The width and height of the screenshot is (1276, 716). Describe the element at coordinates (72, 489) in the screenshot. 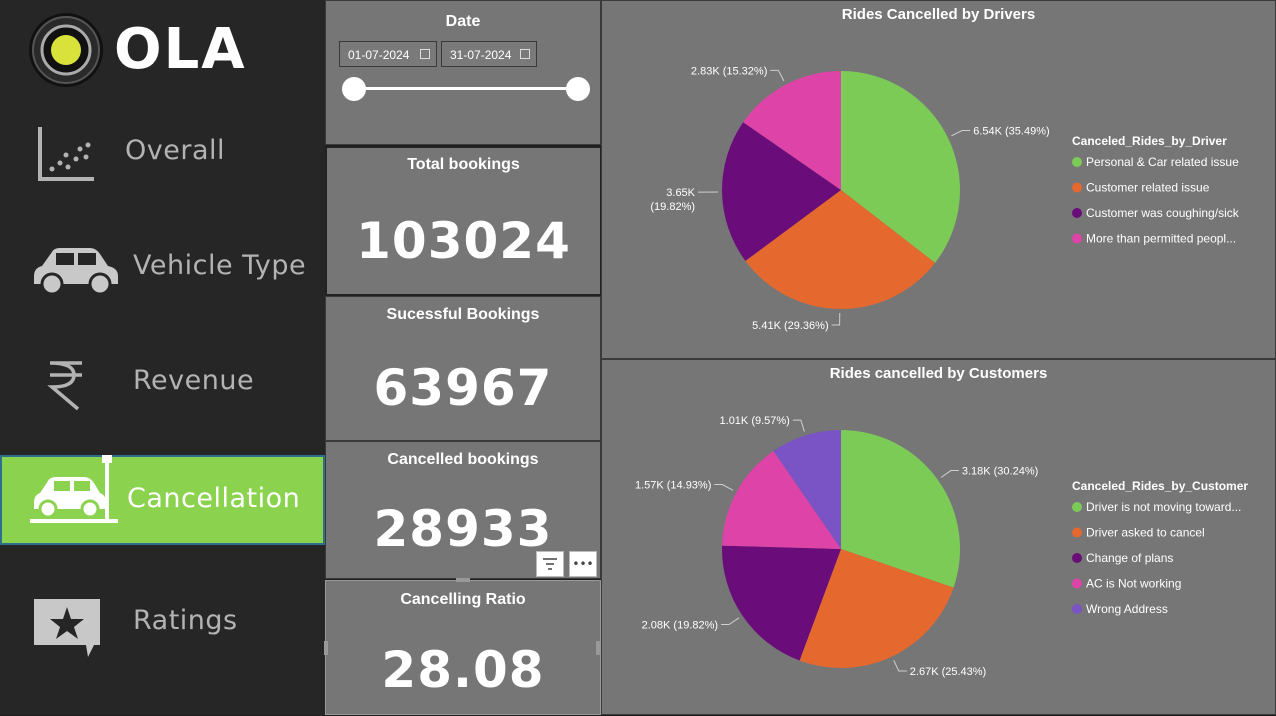

I see `car-crash-icon` at that location.